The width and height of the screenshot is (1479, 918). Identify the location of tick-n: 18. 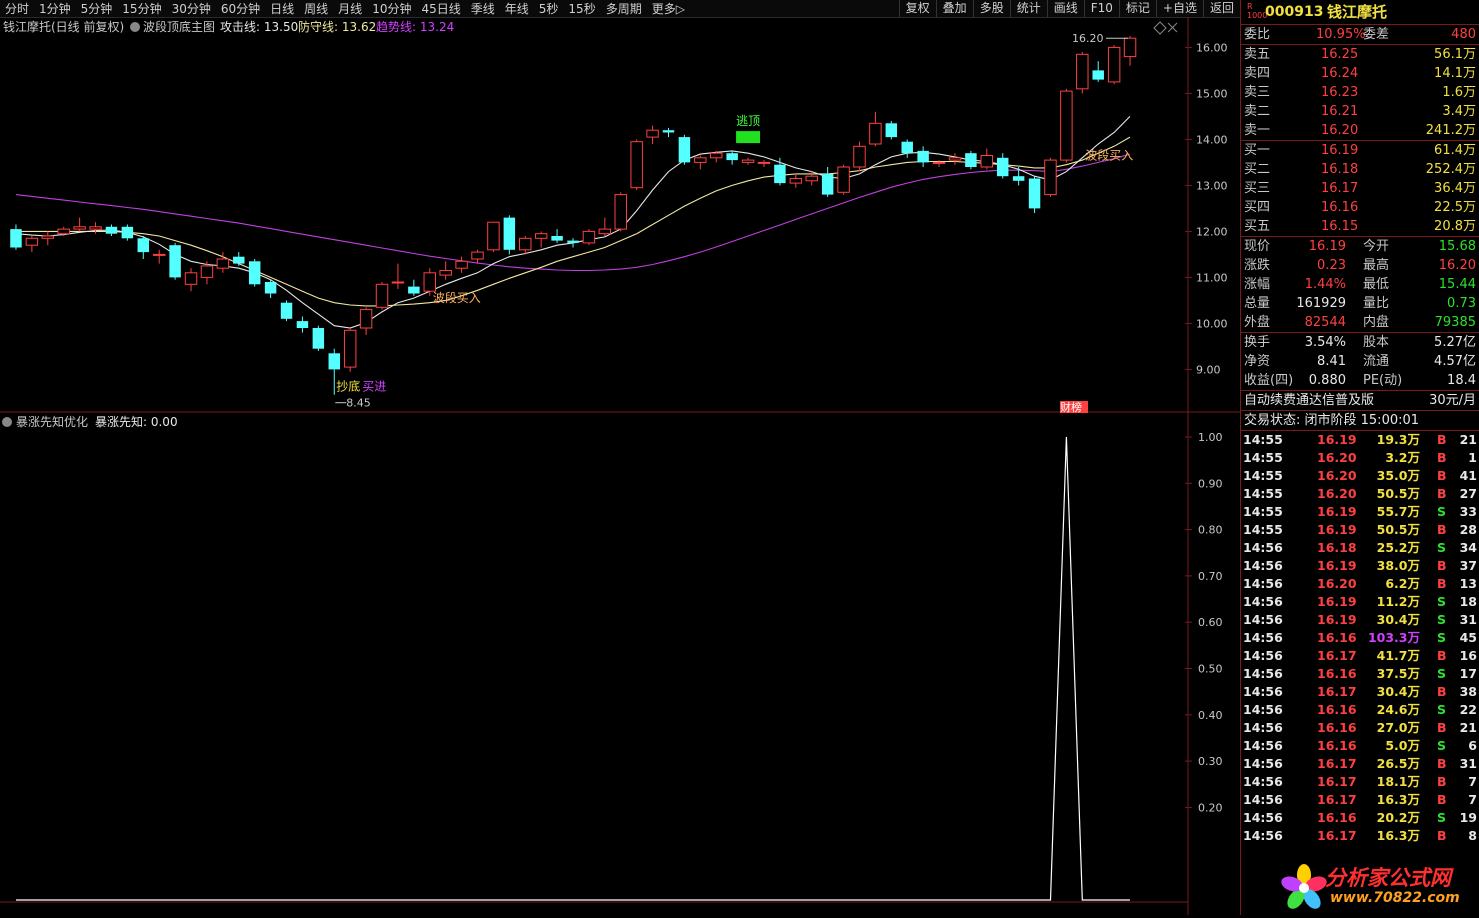
(1468, 601).